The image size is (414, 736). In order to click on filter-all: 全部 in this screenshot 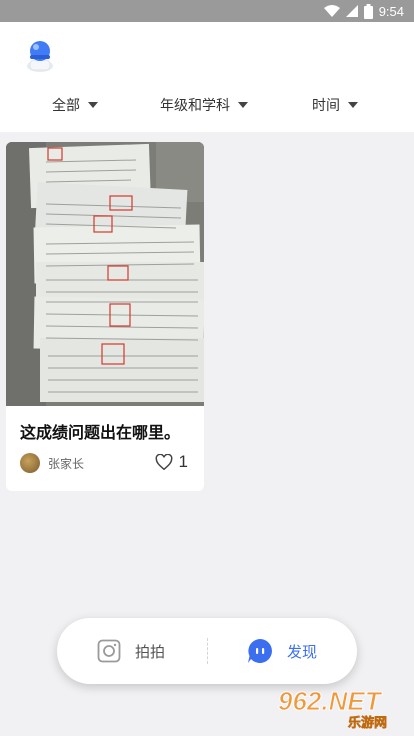, I will do `click(75, 105)`.